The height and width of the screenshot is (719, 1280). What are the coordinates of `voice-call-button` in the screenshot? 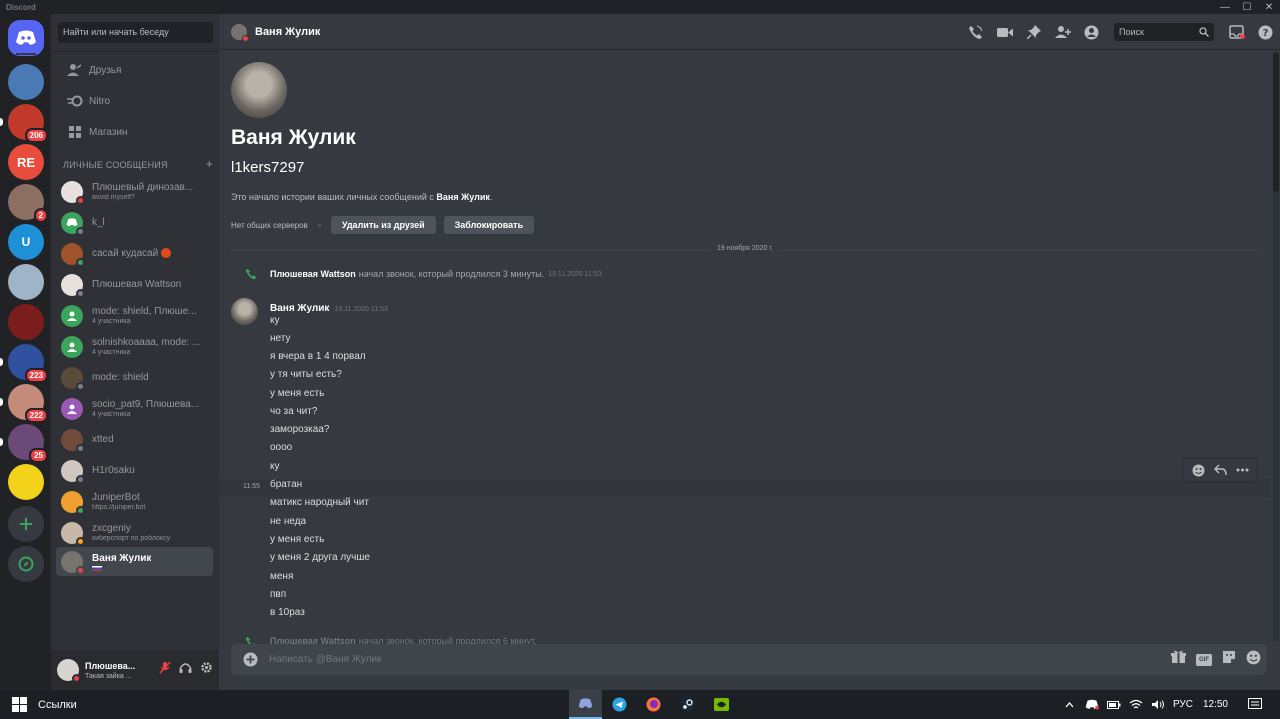 It's located at (975, 32).